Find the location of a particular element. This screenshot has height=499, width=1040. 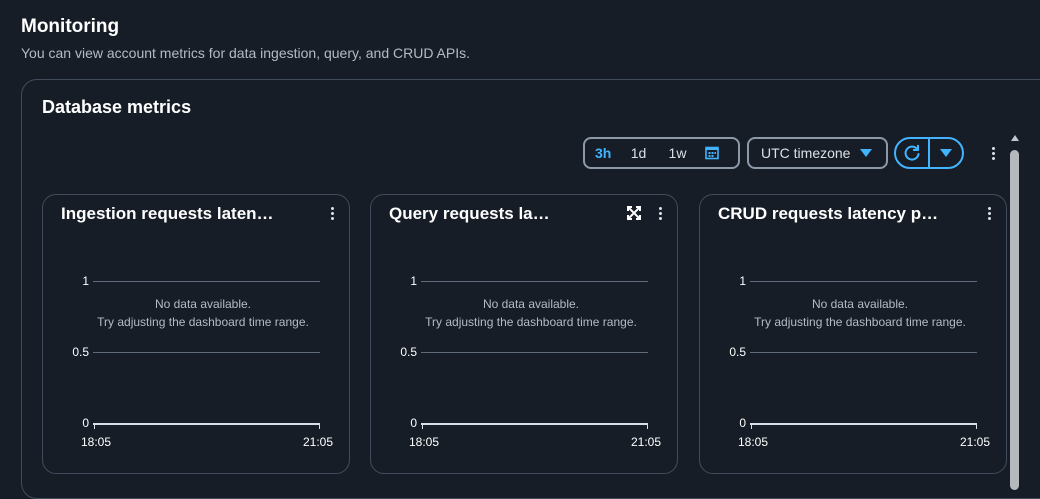

calendar-icon is located at coordinates (712, 153).